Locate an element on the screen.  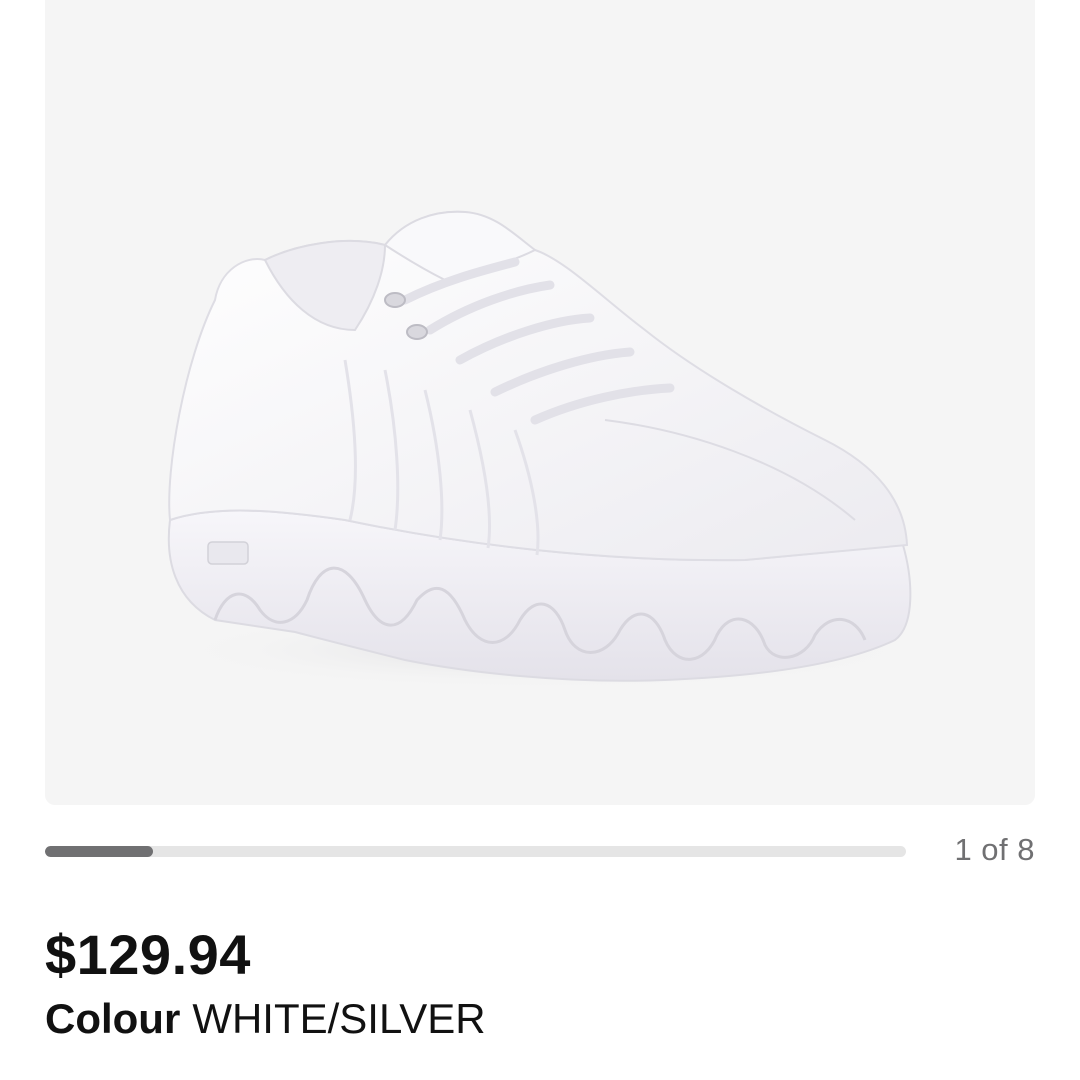
carousel-progress-bar is located at coordinates (475, 851).